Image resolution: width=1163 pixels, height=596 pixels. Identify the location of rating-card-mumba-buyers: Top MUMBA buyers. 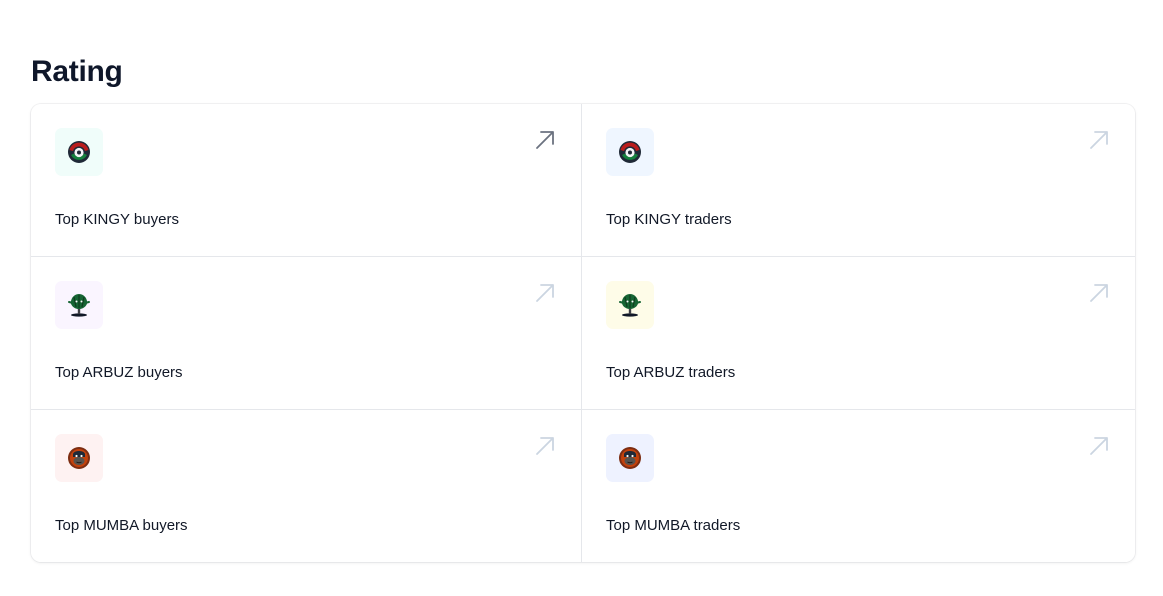
(306, 486).